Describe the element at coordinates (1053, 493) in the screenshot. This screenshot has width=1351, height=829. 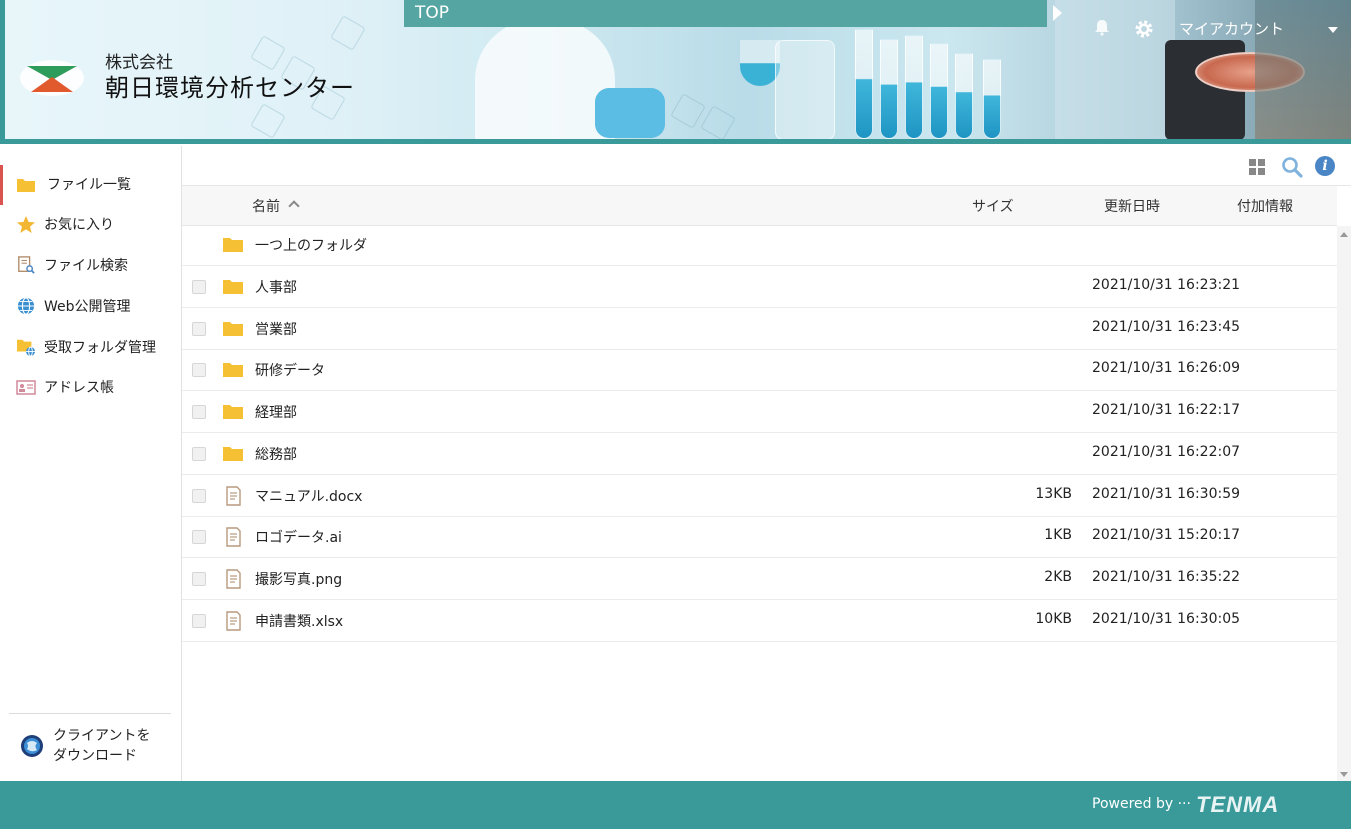
I see `file-size: 13KB` at that location.